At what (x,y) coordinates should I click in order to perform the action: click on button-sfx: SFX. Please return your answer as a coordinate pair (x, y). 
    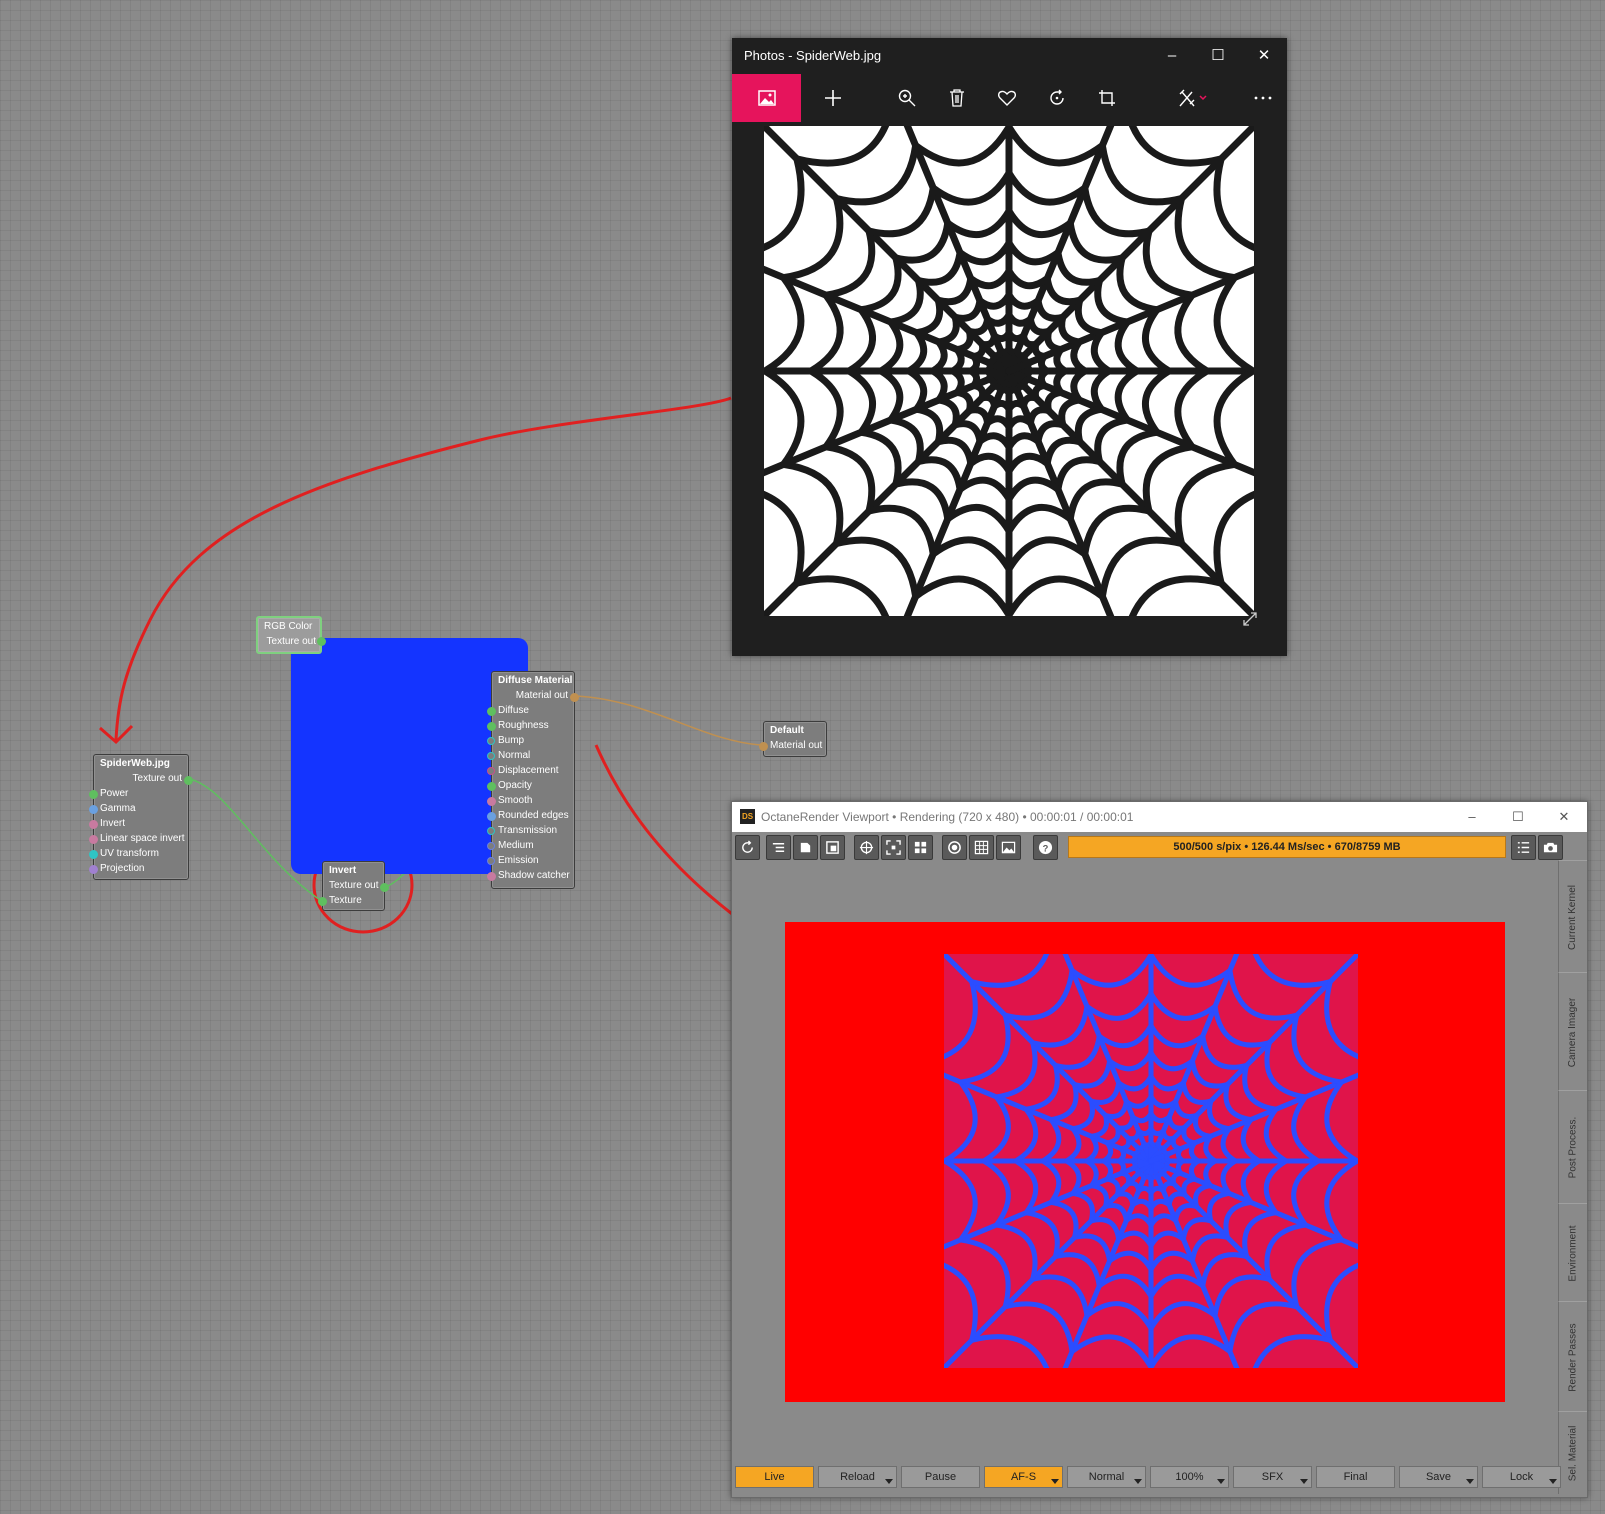
    Looking at the image, I should click on (1272, 1477).